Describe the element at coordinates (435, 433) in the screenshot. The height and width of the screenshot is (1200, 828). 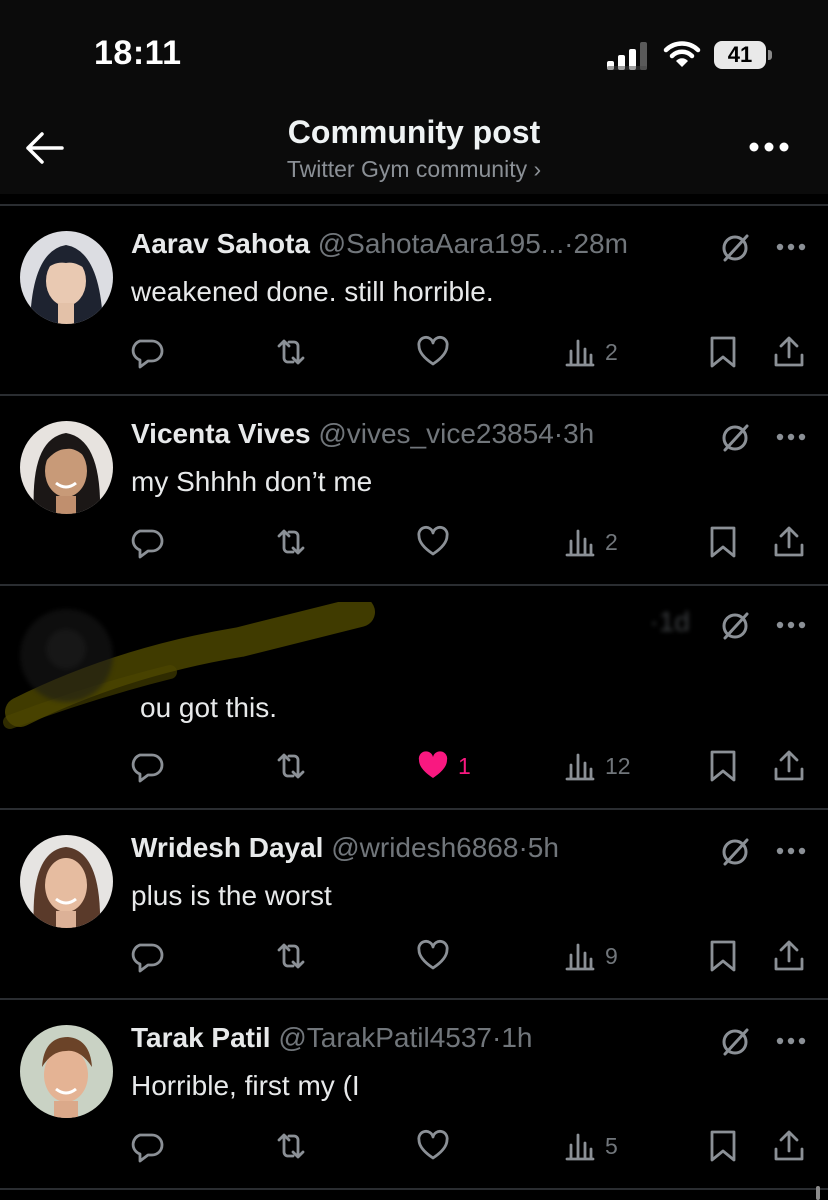
I see `author-handle: @vives_vice23854` at that location.